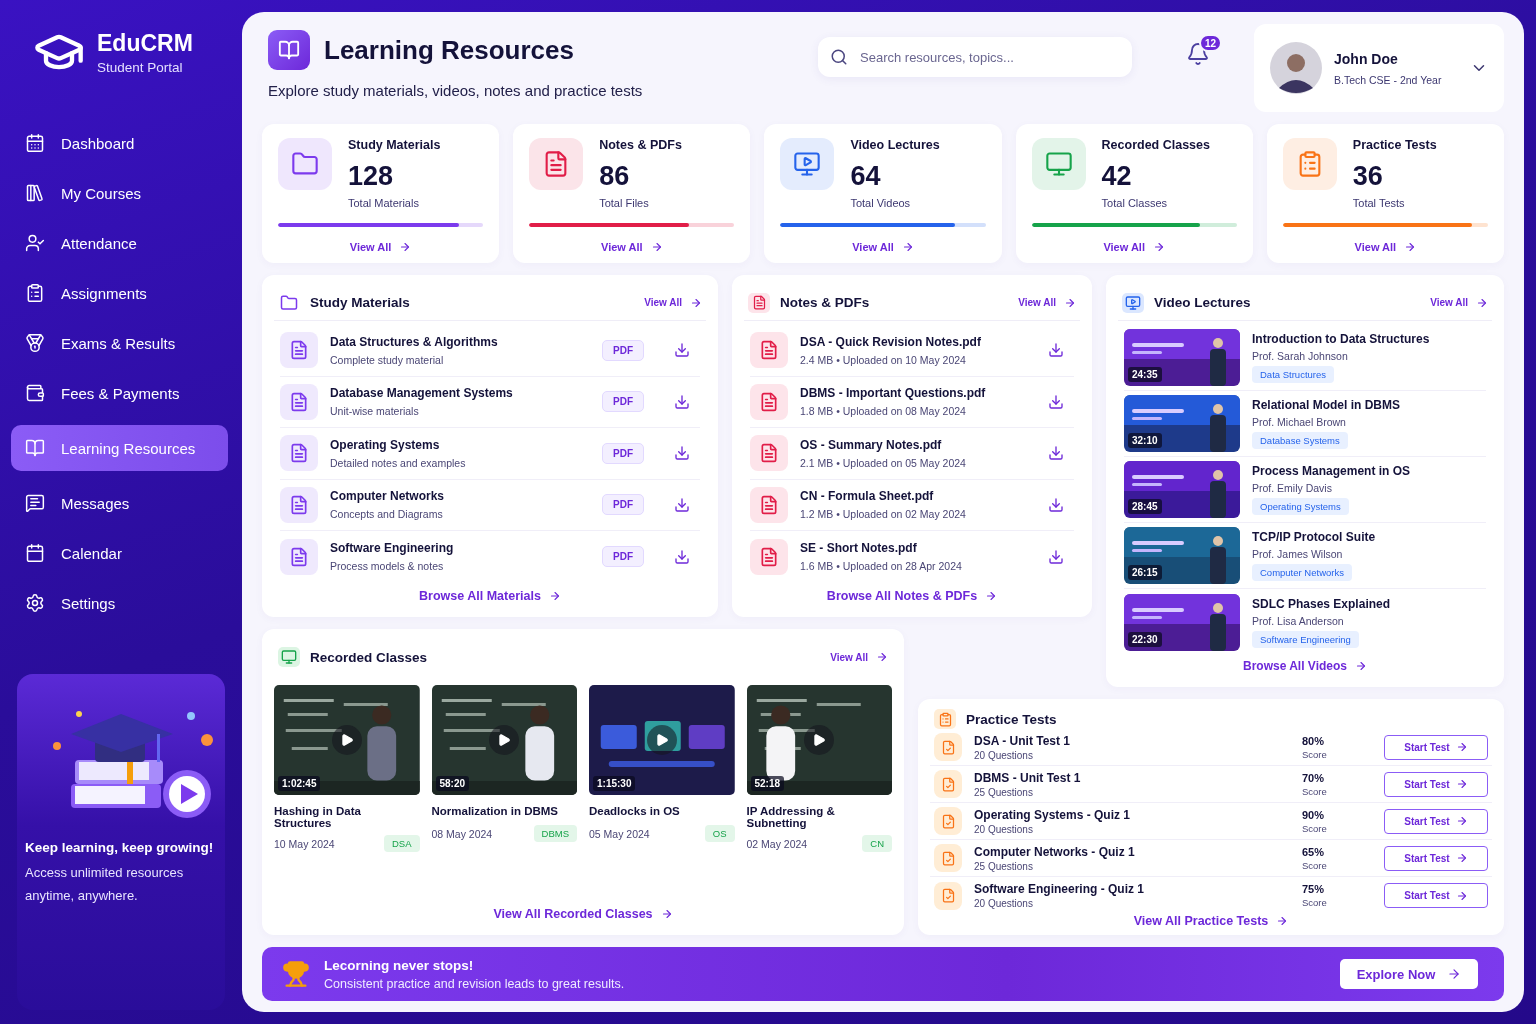 The height and width of the screenshot is (1024, 1536). What do you see at coordinates (1060, 889) in the screenshot?
I see `test-title: Software Engineering - Quiz 1` at bounding box center [1060, 889].